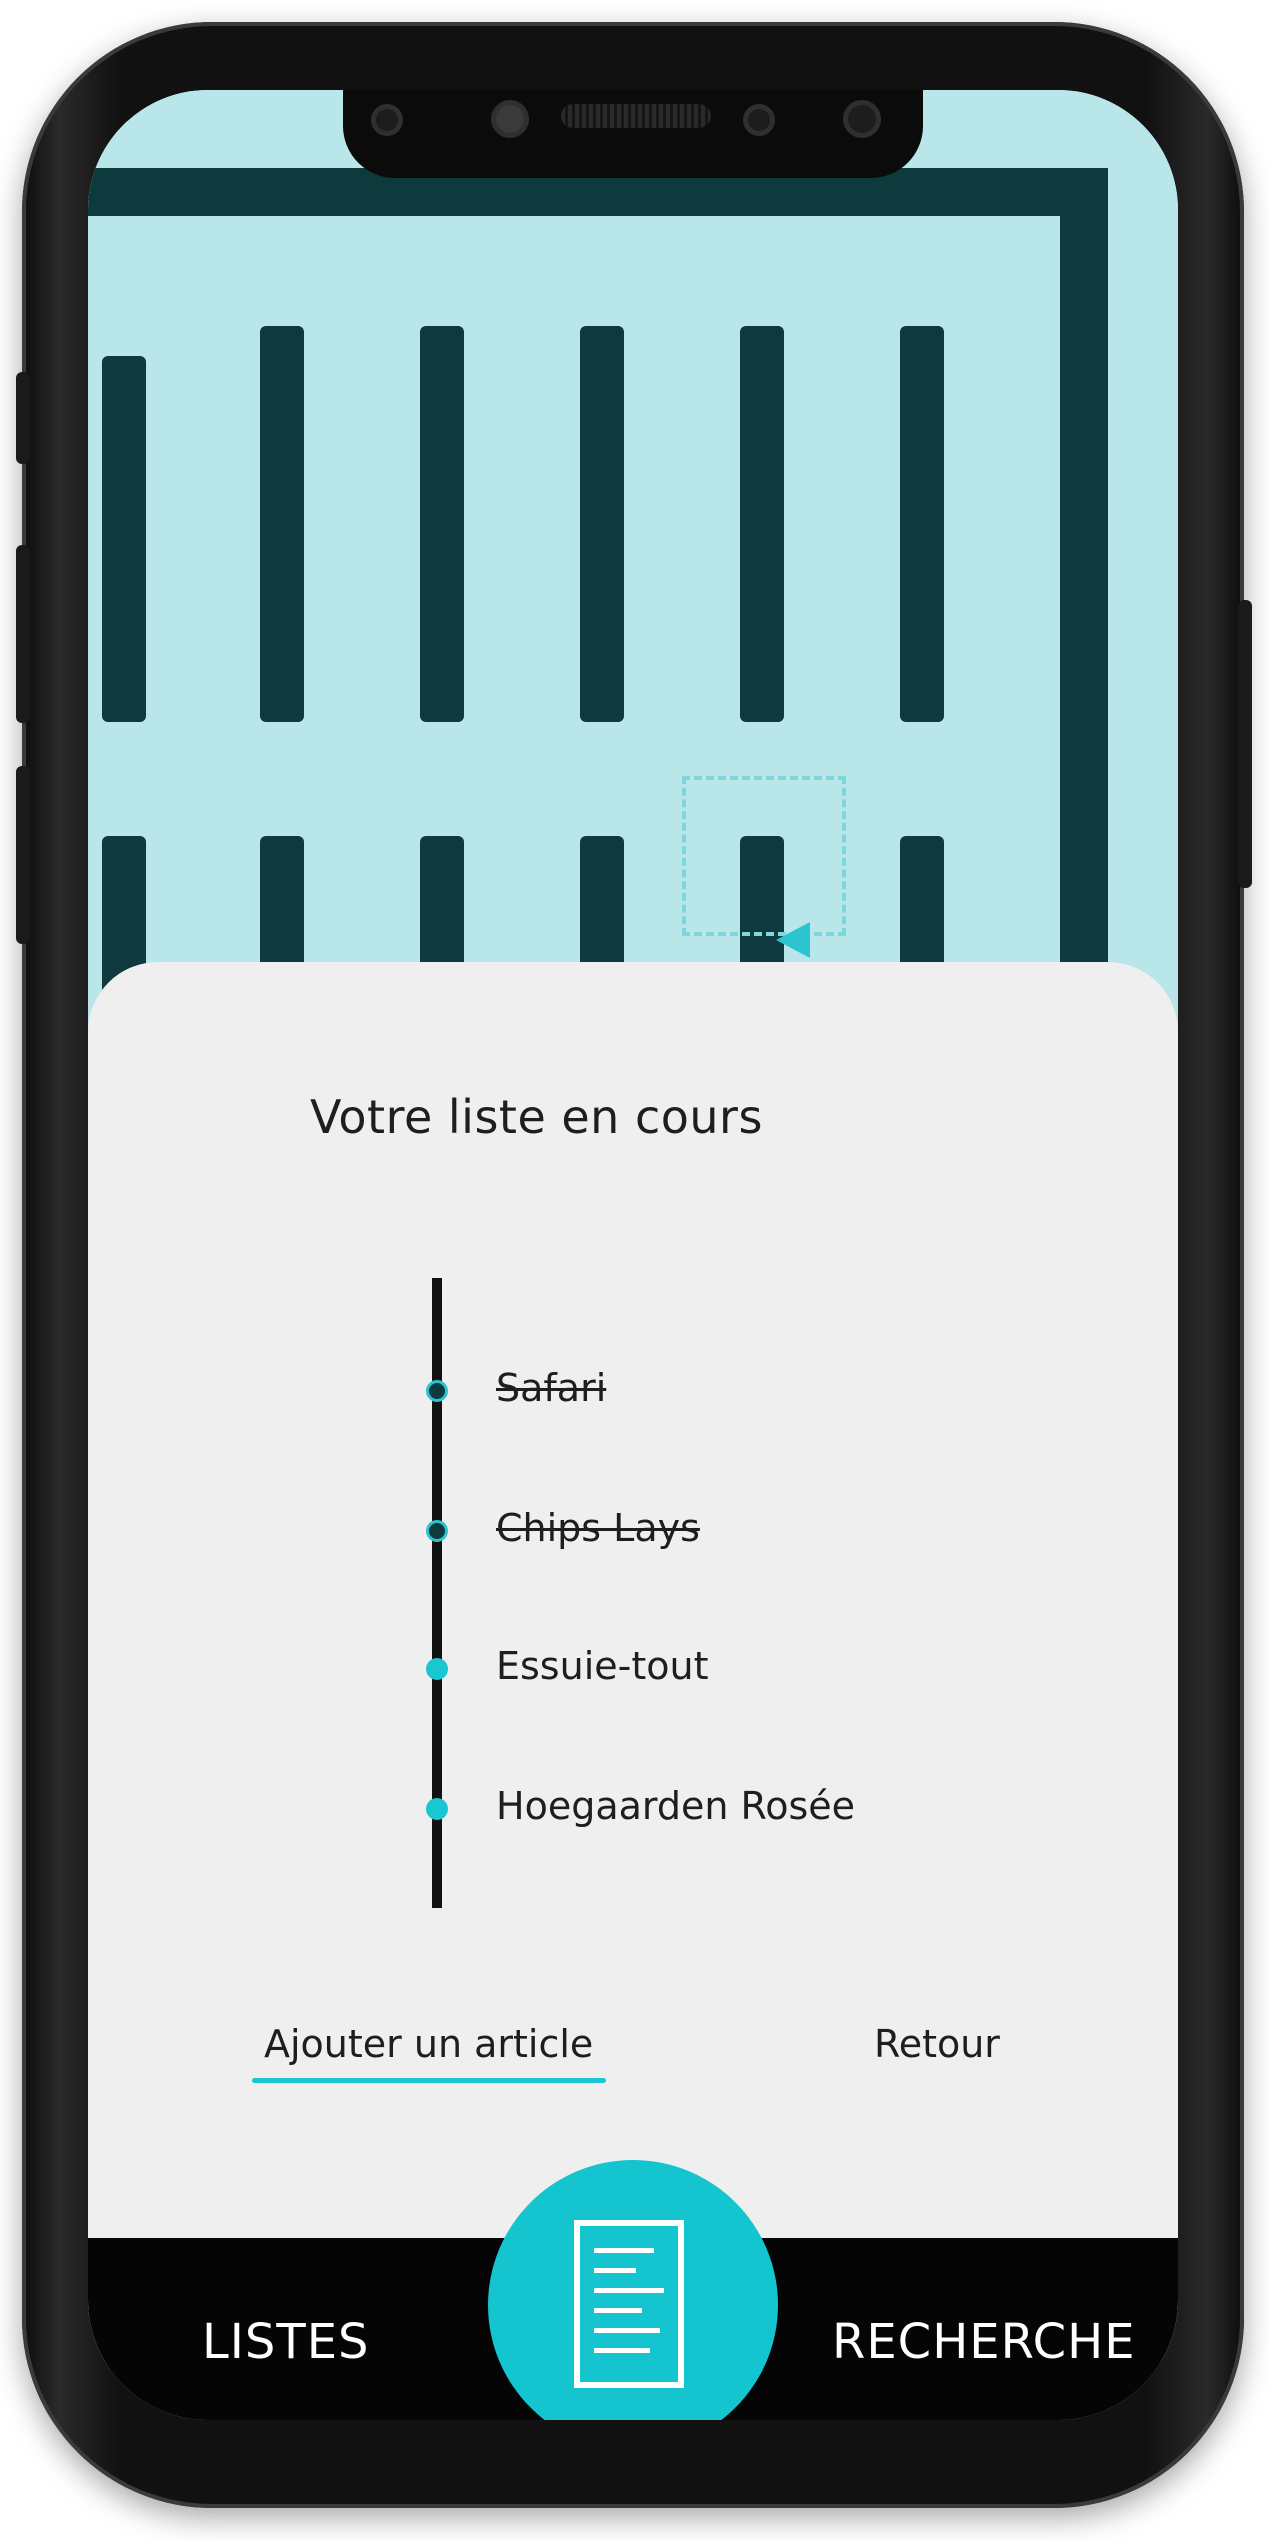  I want to click on list-item-label: Hoegaarden Rosée, so click(675, 1806).